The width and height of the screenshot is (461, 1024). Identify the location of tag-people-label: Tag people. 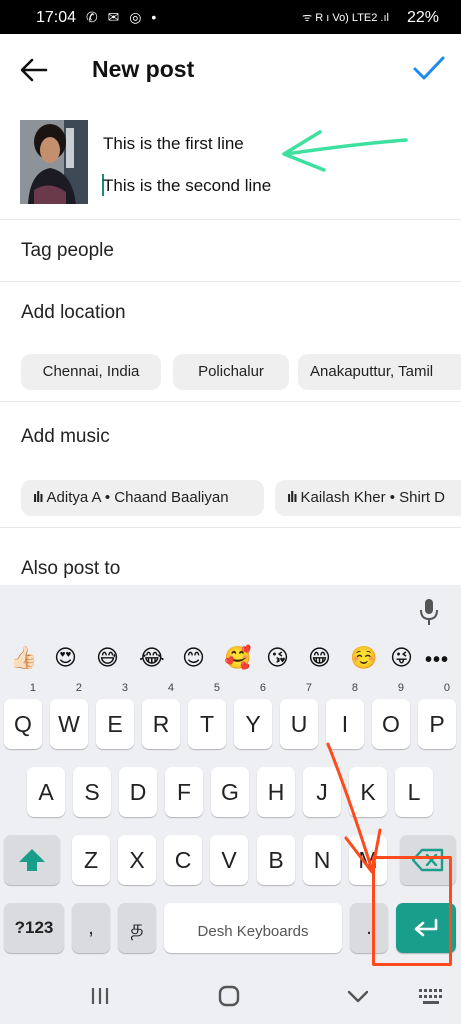
(67, 250).